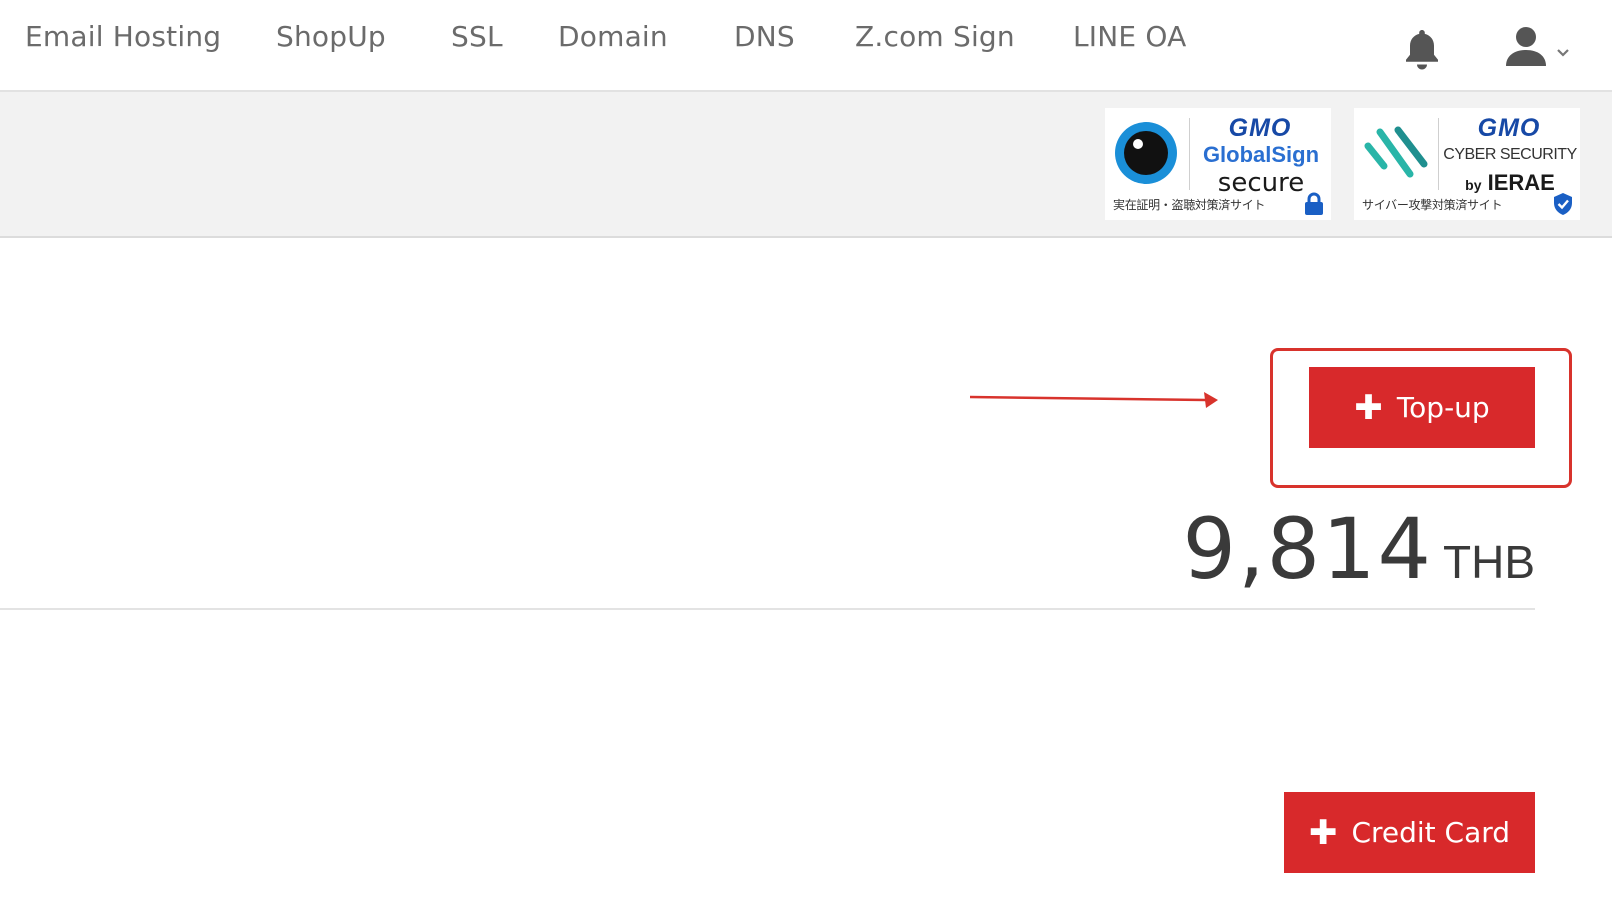 This screenshot has height=901, width=1612. Describe the element at coordinates (1432, 205) in the screenshot. I see `seal-caption: サイバー攻撃対策済サイト` at that location.